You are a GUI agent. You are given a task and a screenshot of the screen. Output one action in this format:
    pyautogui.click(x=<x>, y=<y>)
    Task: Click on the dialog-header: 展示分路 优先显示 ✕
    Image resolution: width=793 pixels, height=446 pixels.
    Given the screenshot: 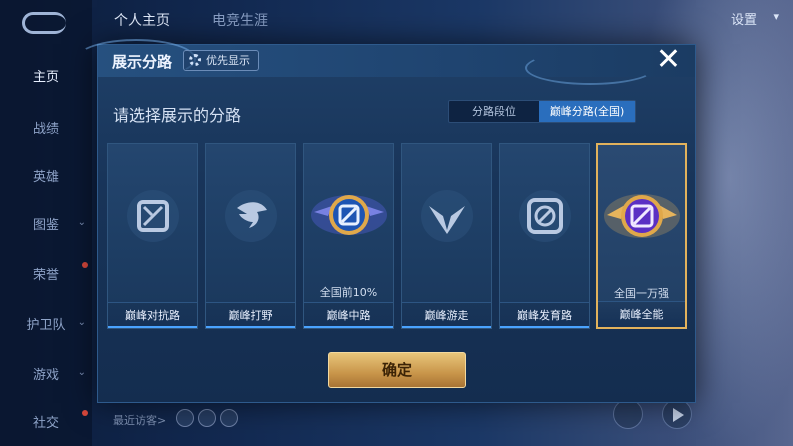 What is the action you would take?
    pyautogui.click(x=385, y=62)
    